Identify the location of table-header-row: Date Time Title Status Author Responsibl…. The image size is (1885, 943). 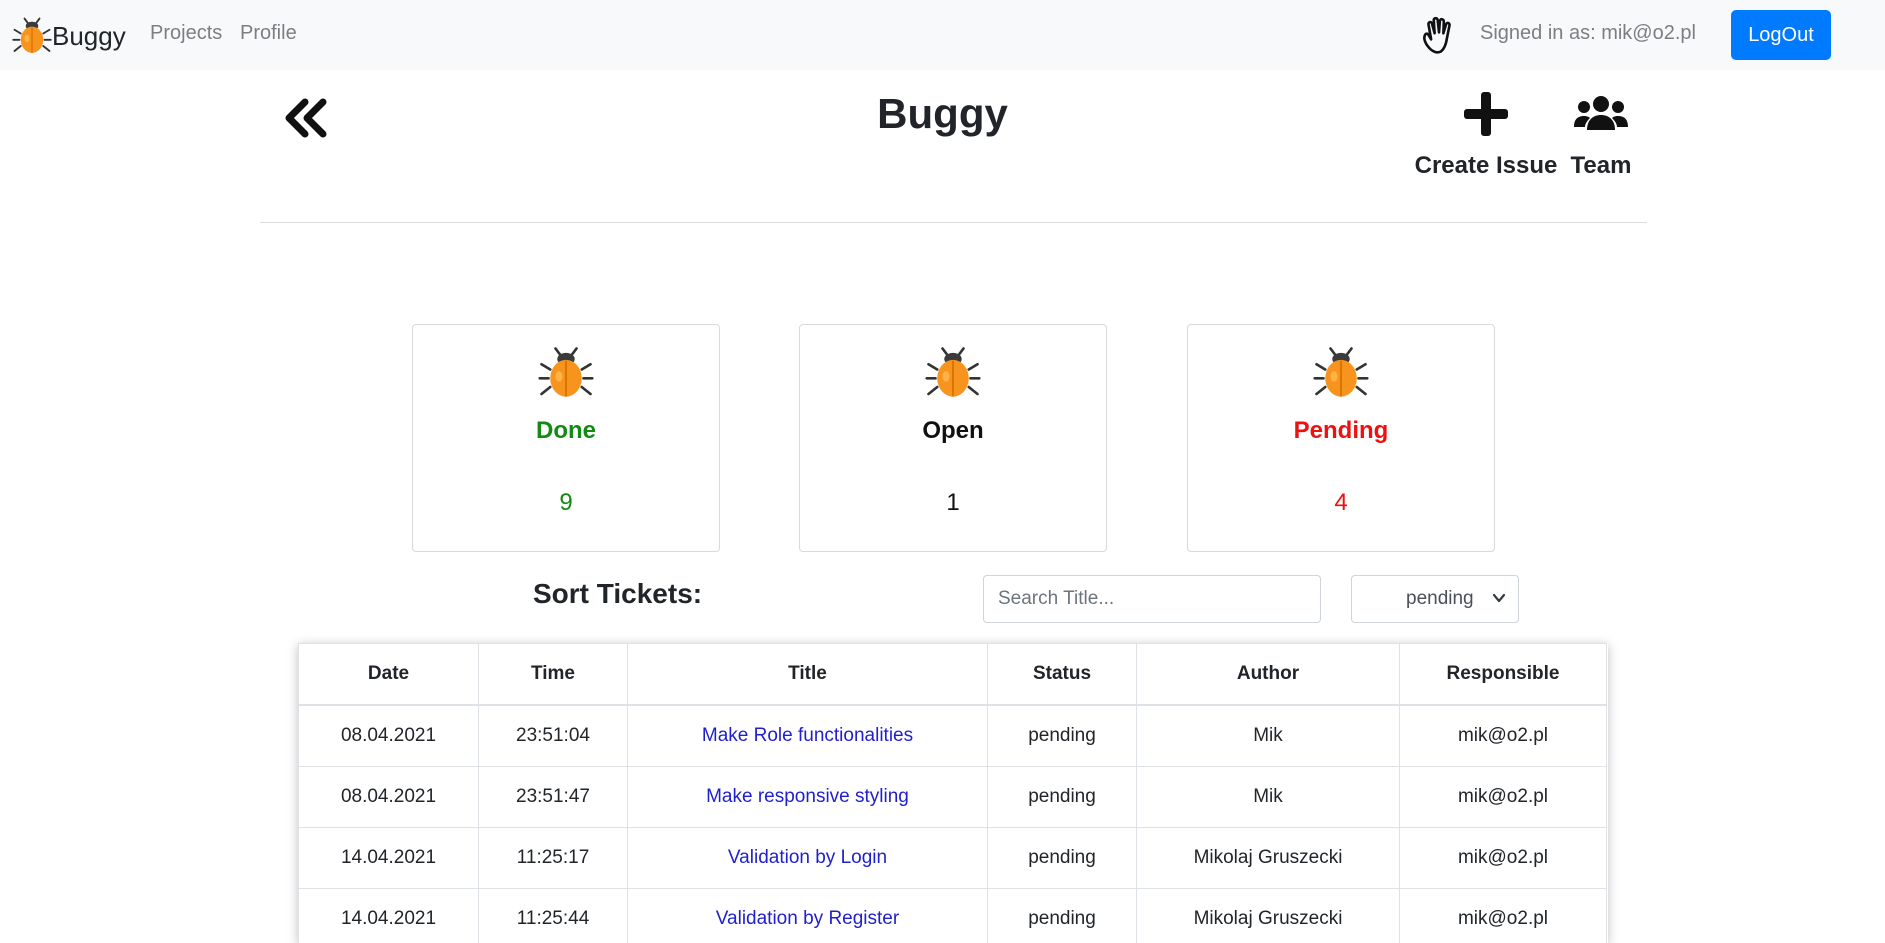
(953, 675).